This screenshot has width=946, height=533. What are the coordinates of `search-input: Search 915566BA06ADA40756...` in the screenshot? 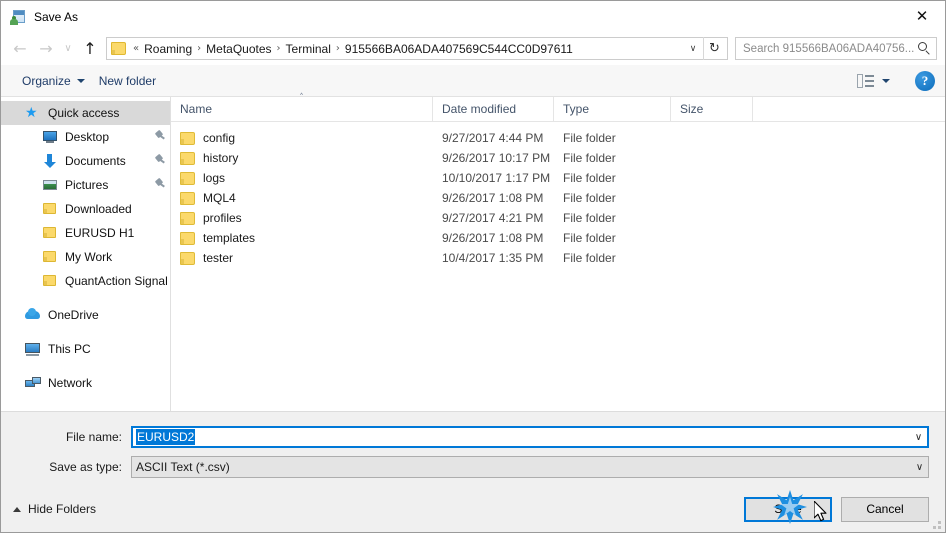 It's located at (830, 49).